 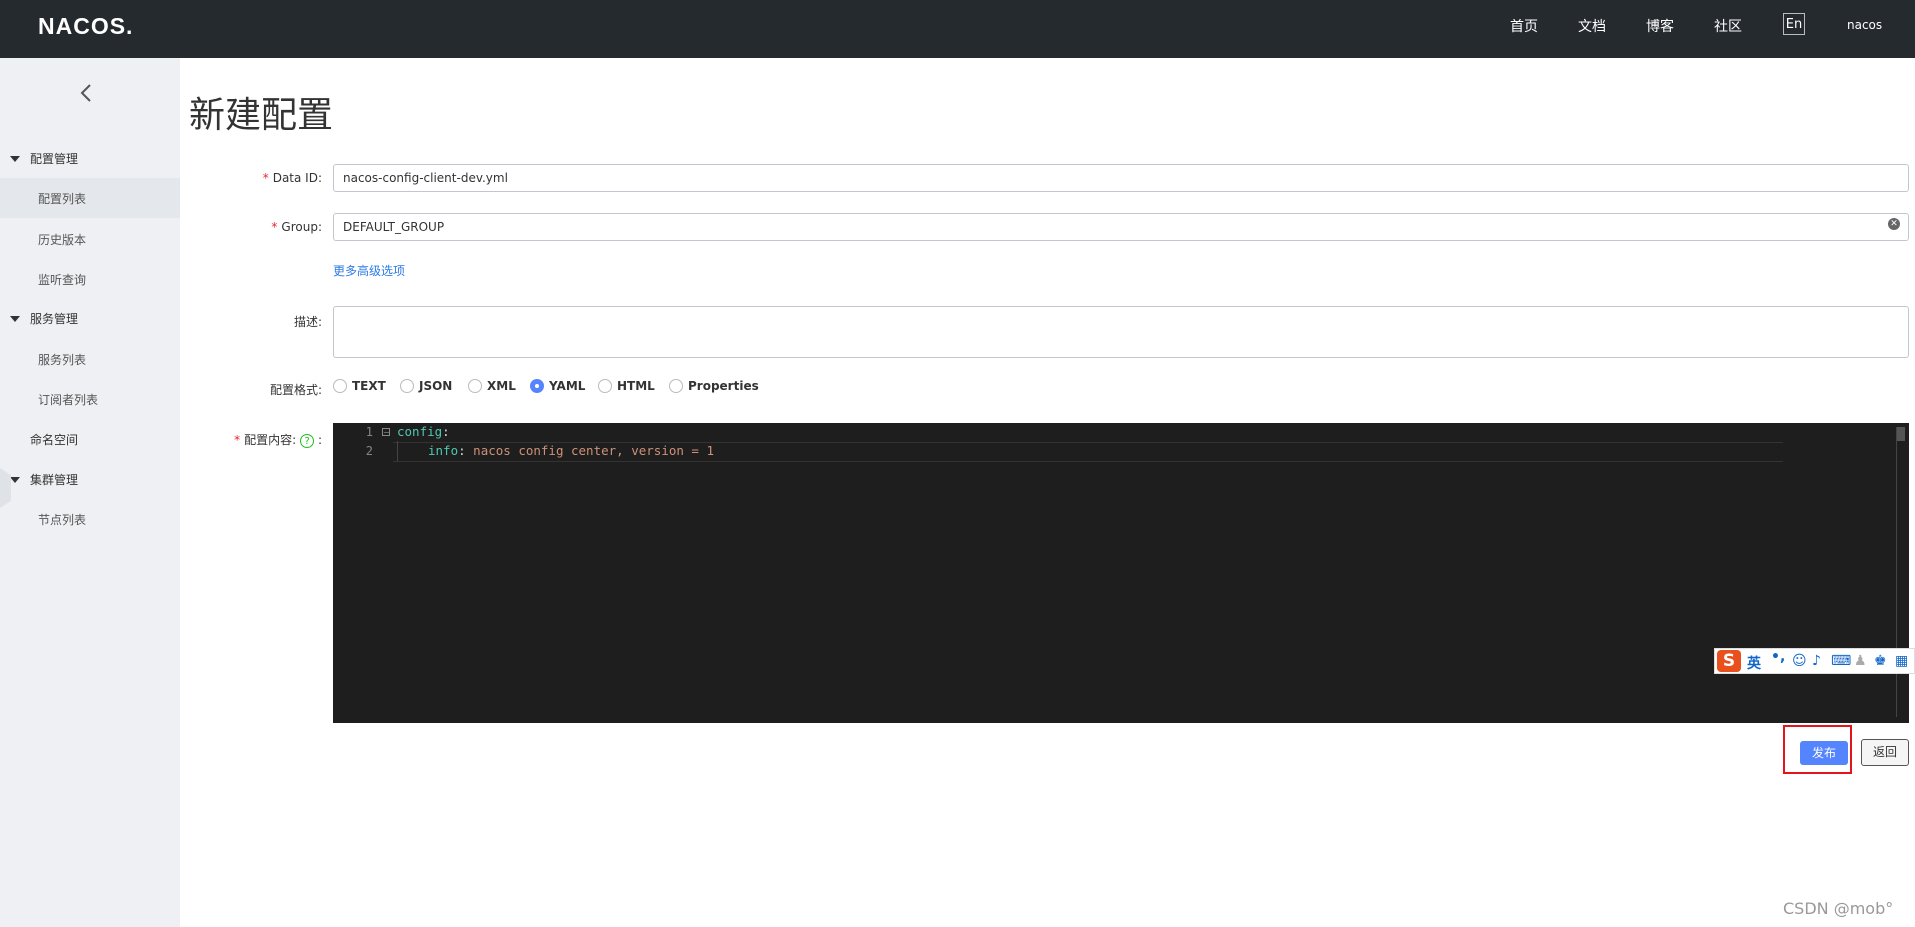 I want to click on sidebar-group-config: 配置管理, so click(x=44, y=158).